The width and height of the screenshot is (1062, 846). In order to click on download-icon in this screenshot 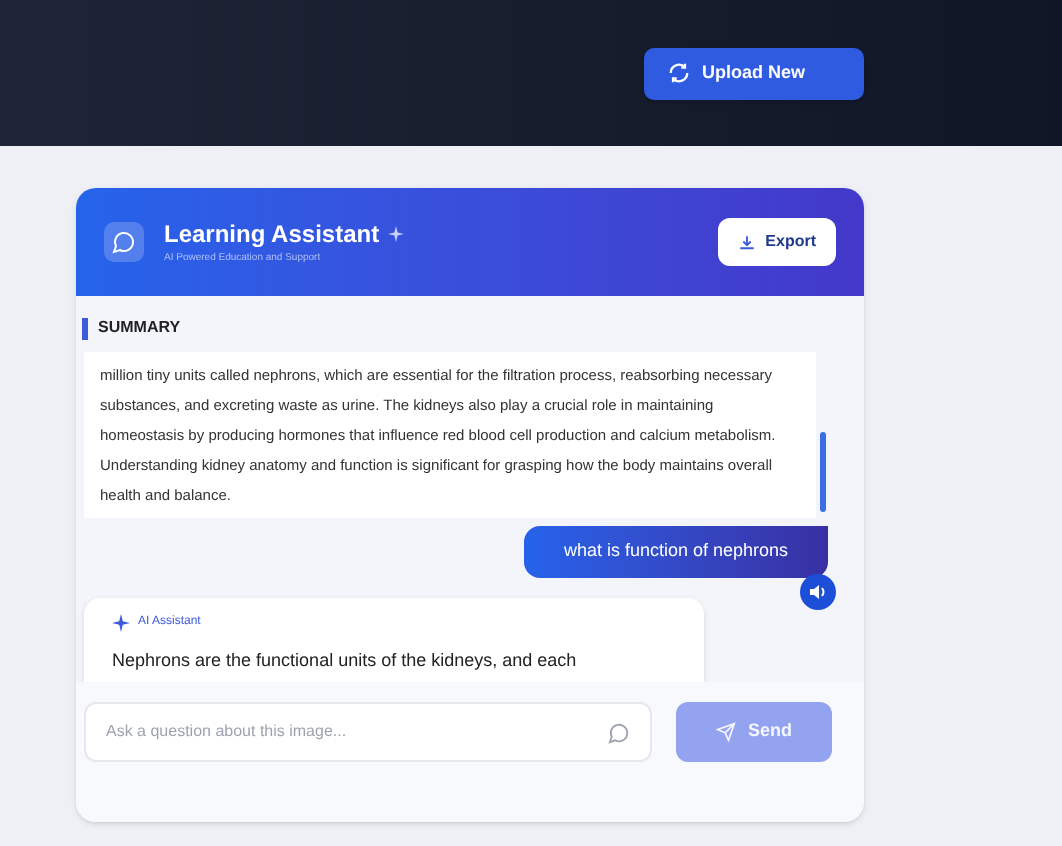, I will do `click(746, 242)`.